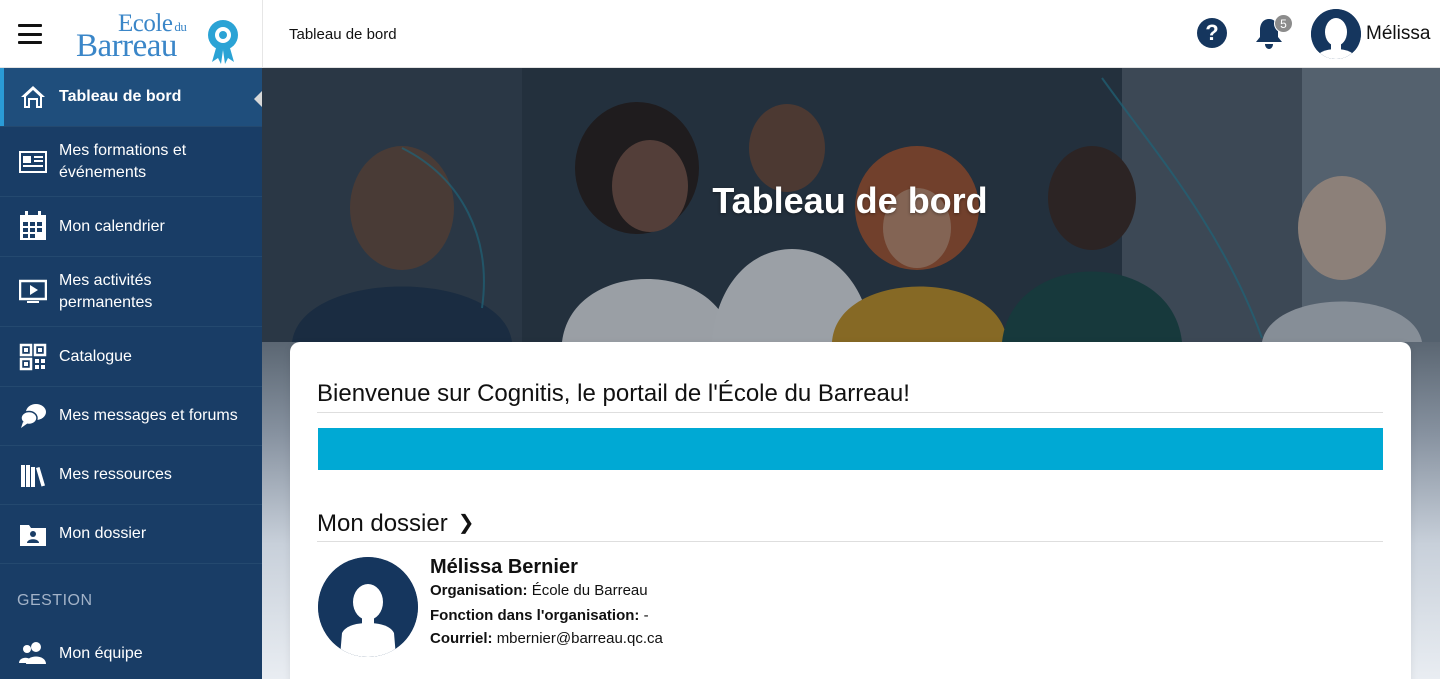 This screenshot has width=1440, height=679. Describe the element at coordinates (466, 523) in the screenshot. I see `chevron-right-icon: ❯` at that location.